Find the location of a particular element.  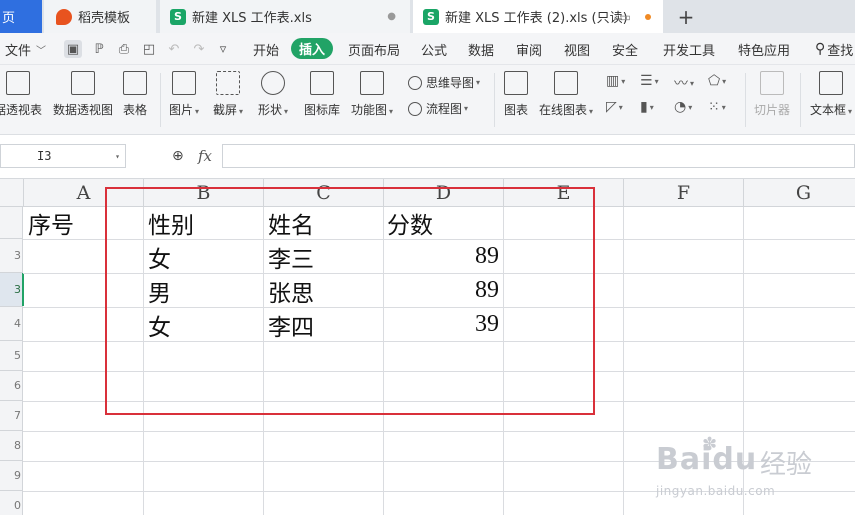

shape-button: 形状 ▾ is located at coordinates (273, 94).